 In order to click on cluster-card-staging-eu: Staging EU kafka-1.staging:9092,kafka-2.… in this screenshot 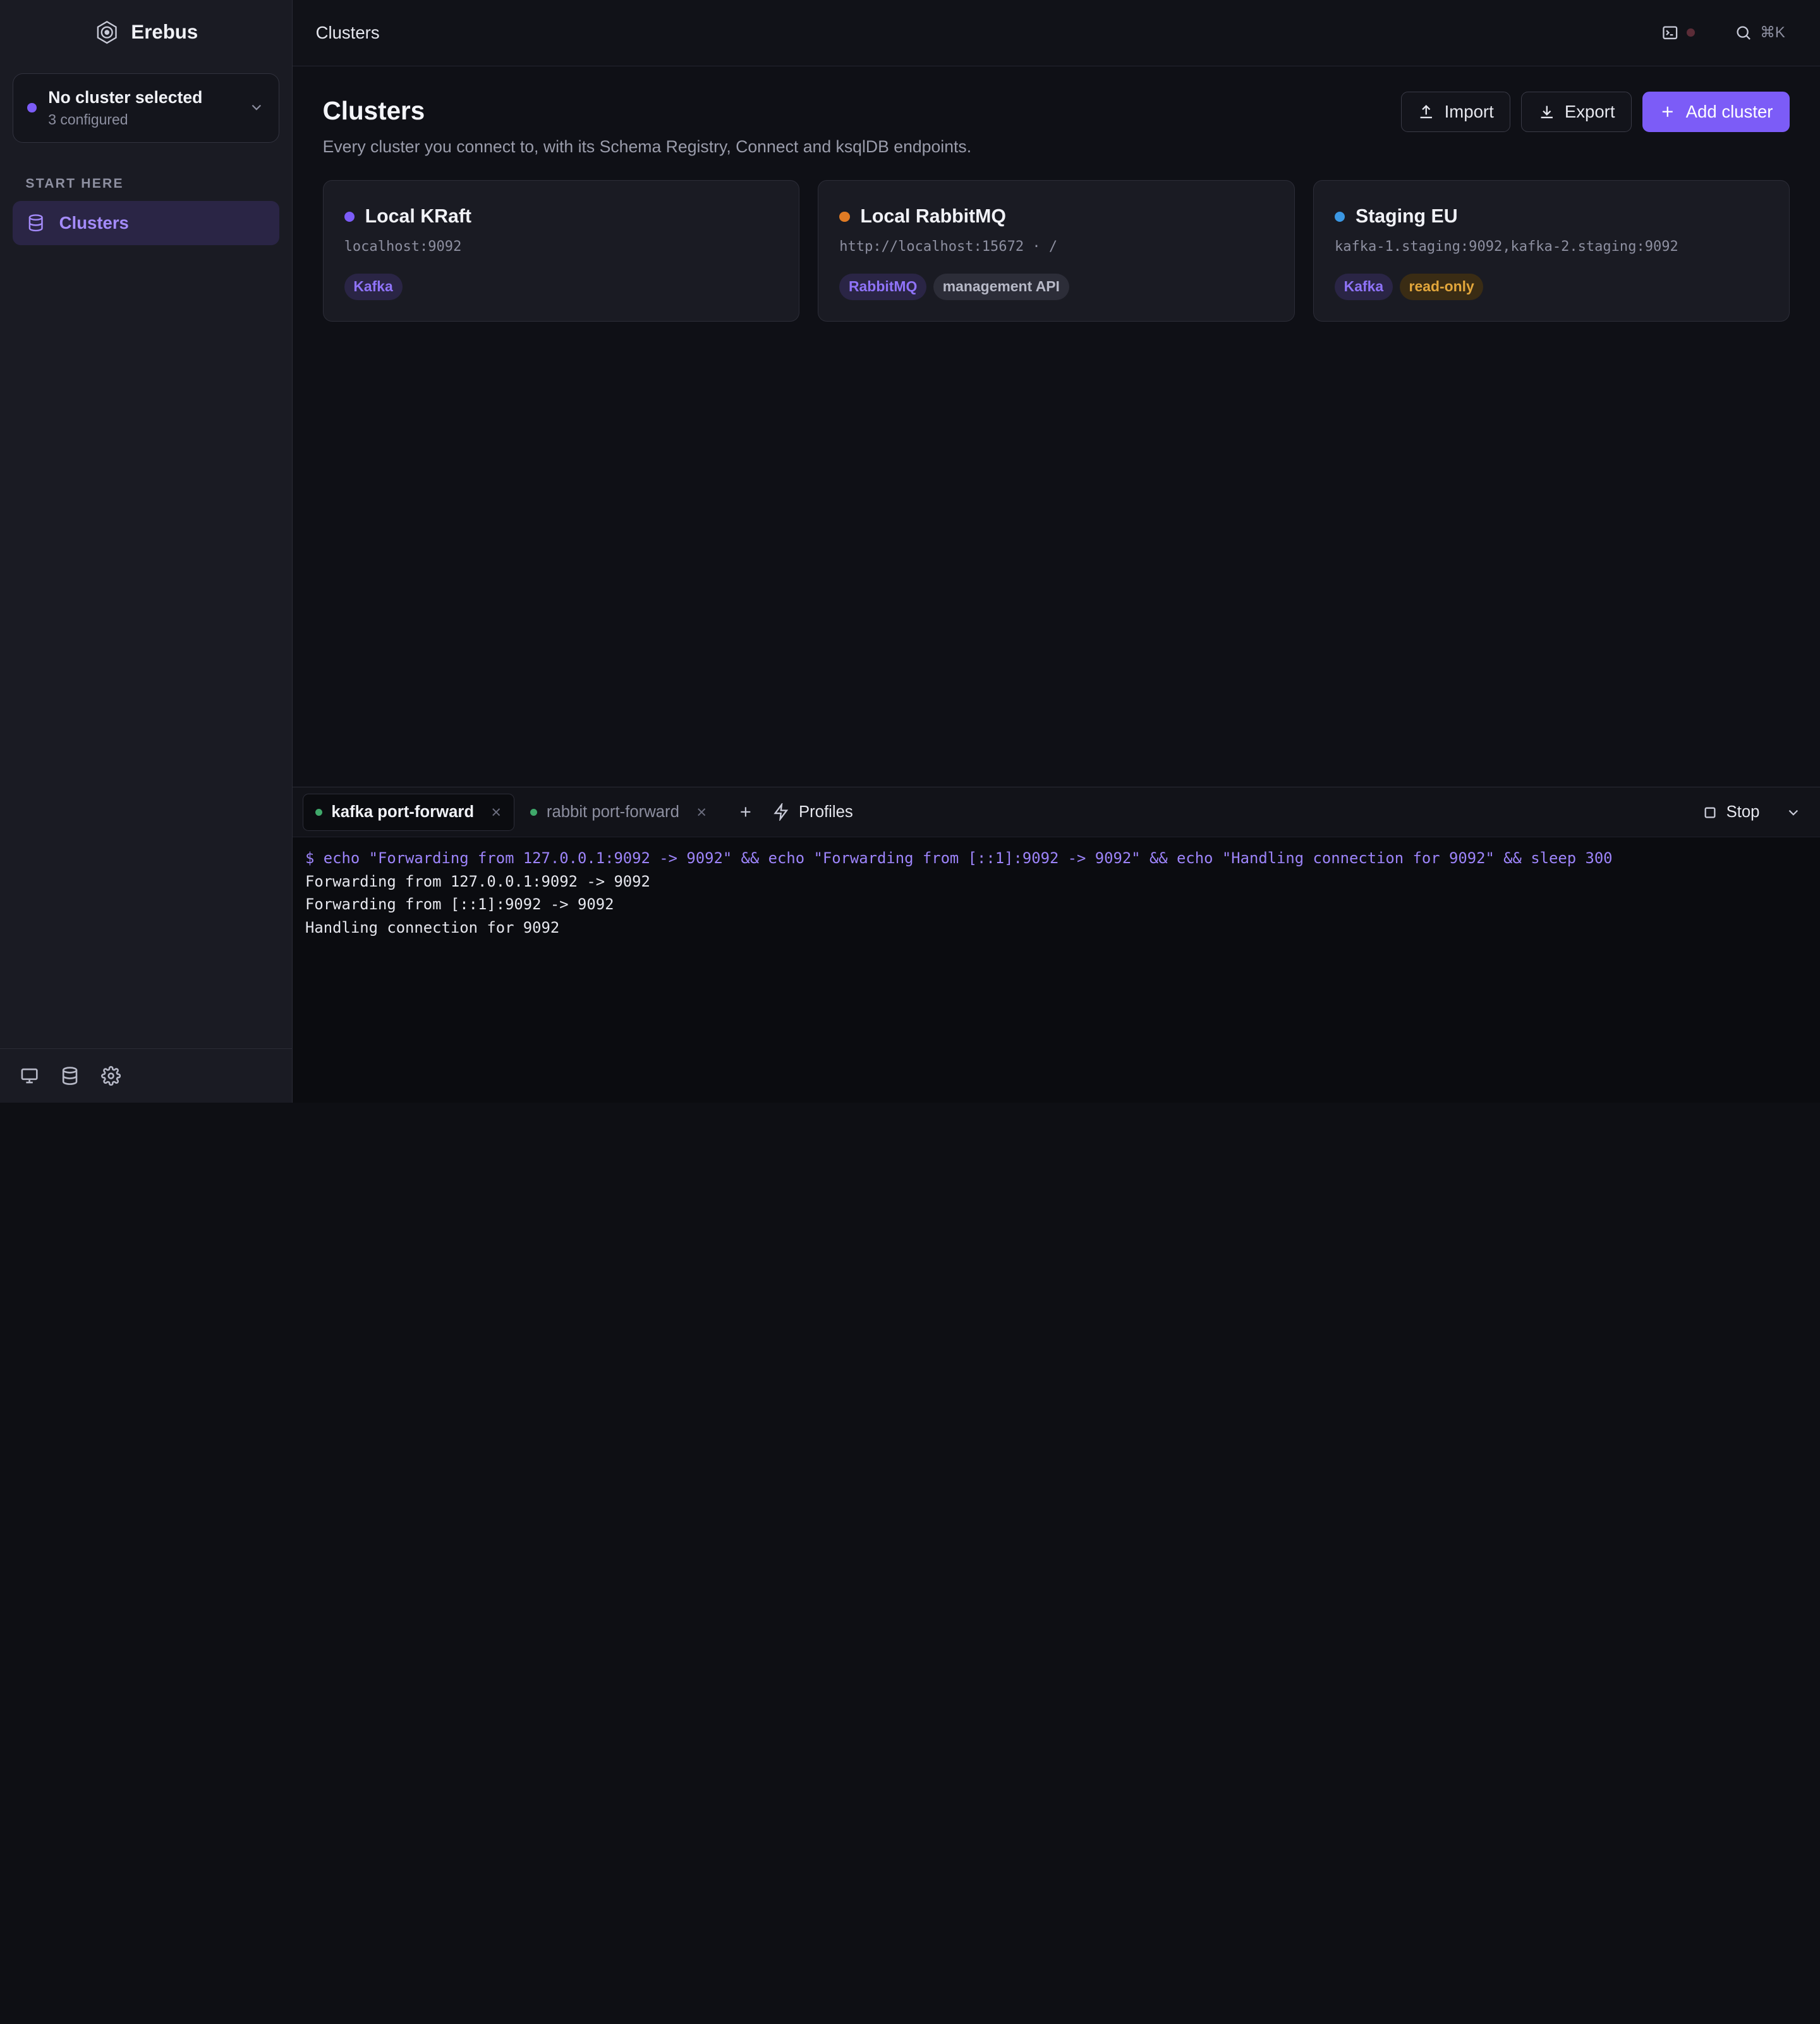, I will do `click(1551, 250)`.